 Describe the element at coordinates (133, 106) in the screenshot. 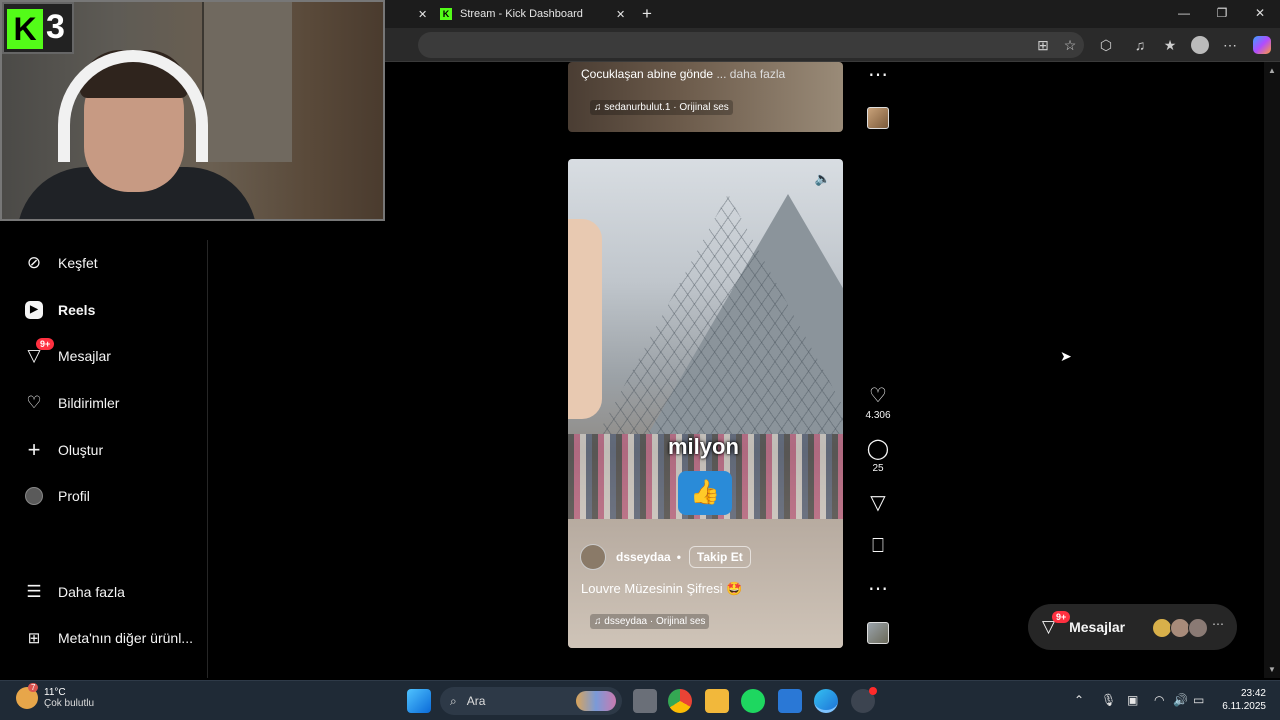

I see `headphones` at that location.